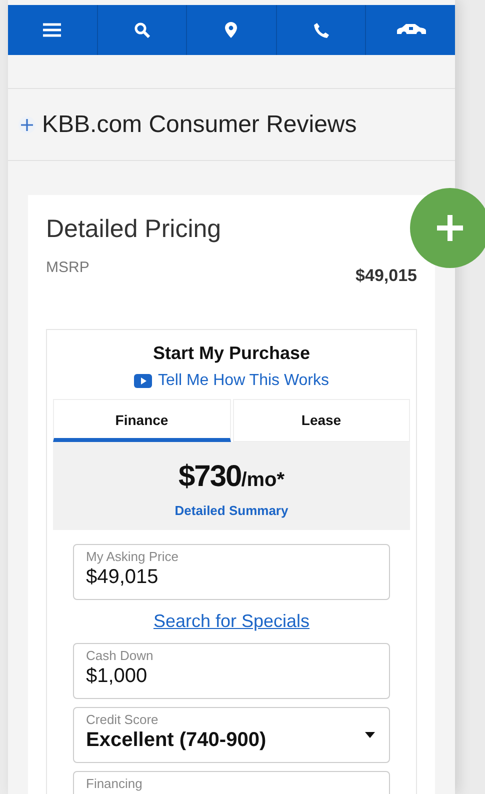 The image size is (485, 794). I want to click on msrp-label: MSRP, so click(68, 268).